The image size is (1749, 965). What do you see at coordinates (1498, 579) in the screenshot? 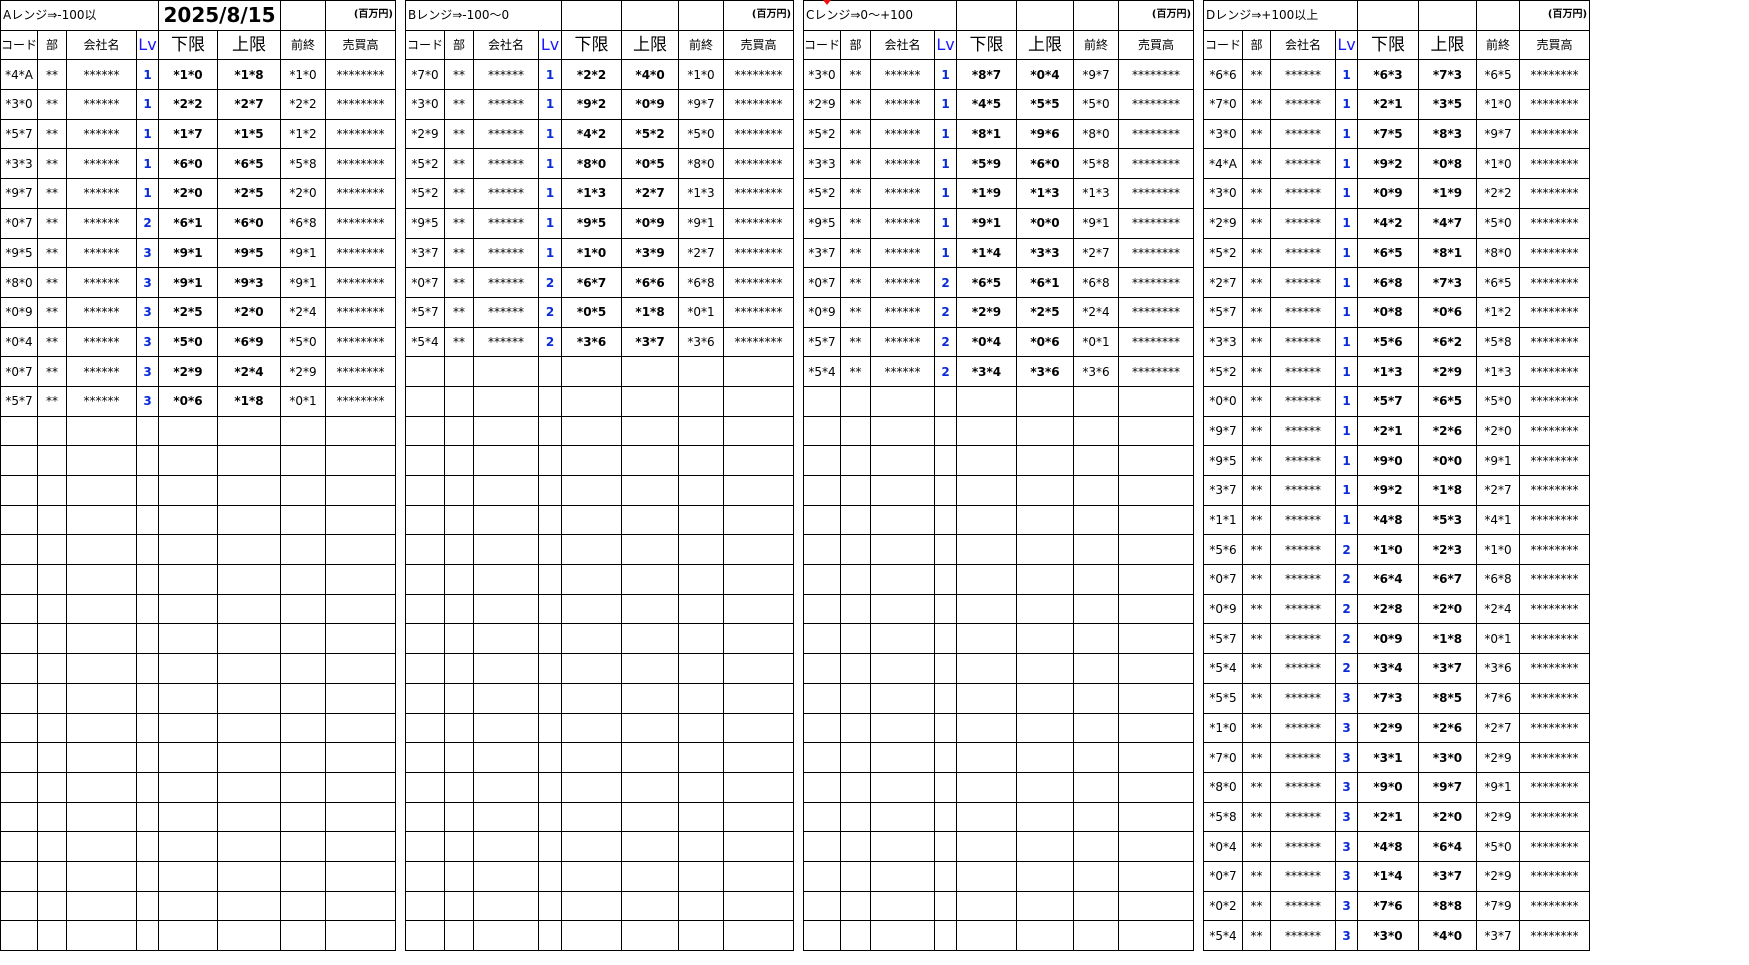
I see `cell-prev: *6*8` at bounding box center [1498, 579].